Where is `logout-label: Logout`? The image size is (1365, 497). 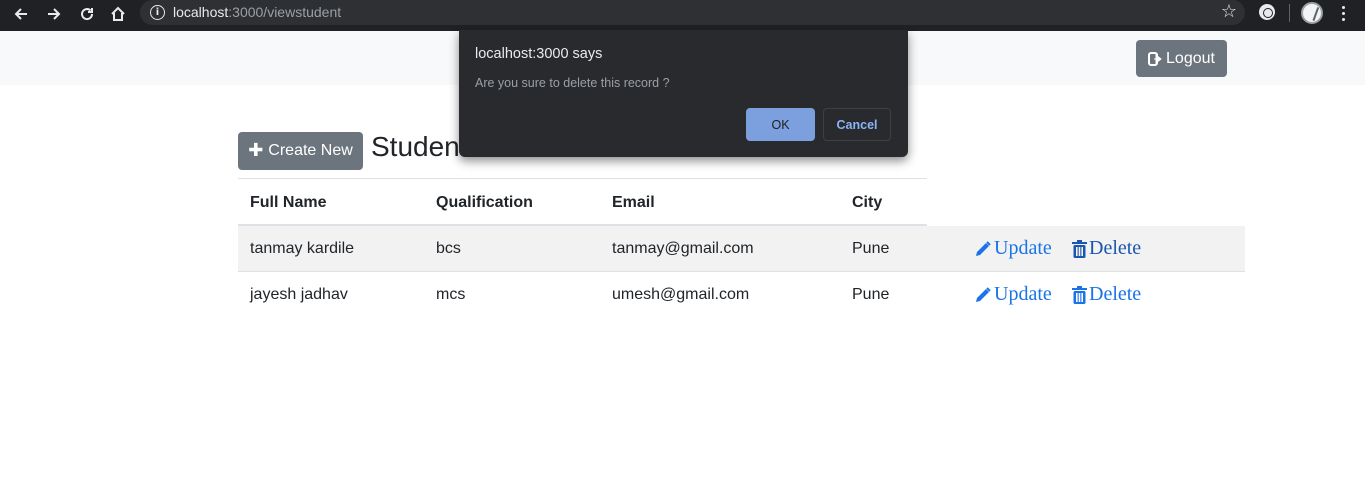 logout-label: Logout is located at coordinates (1190, 58).